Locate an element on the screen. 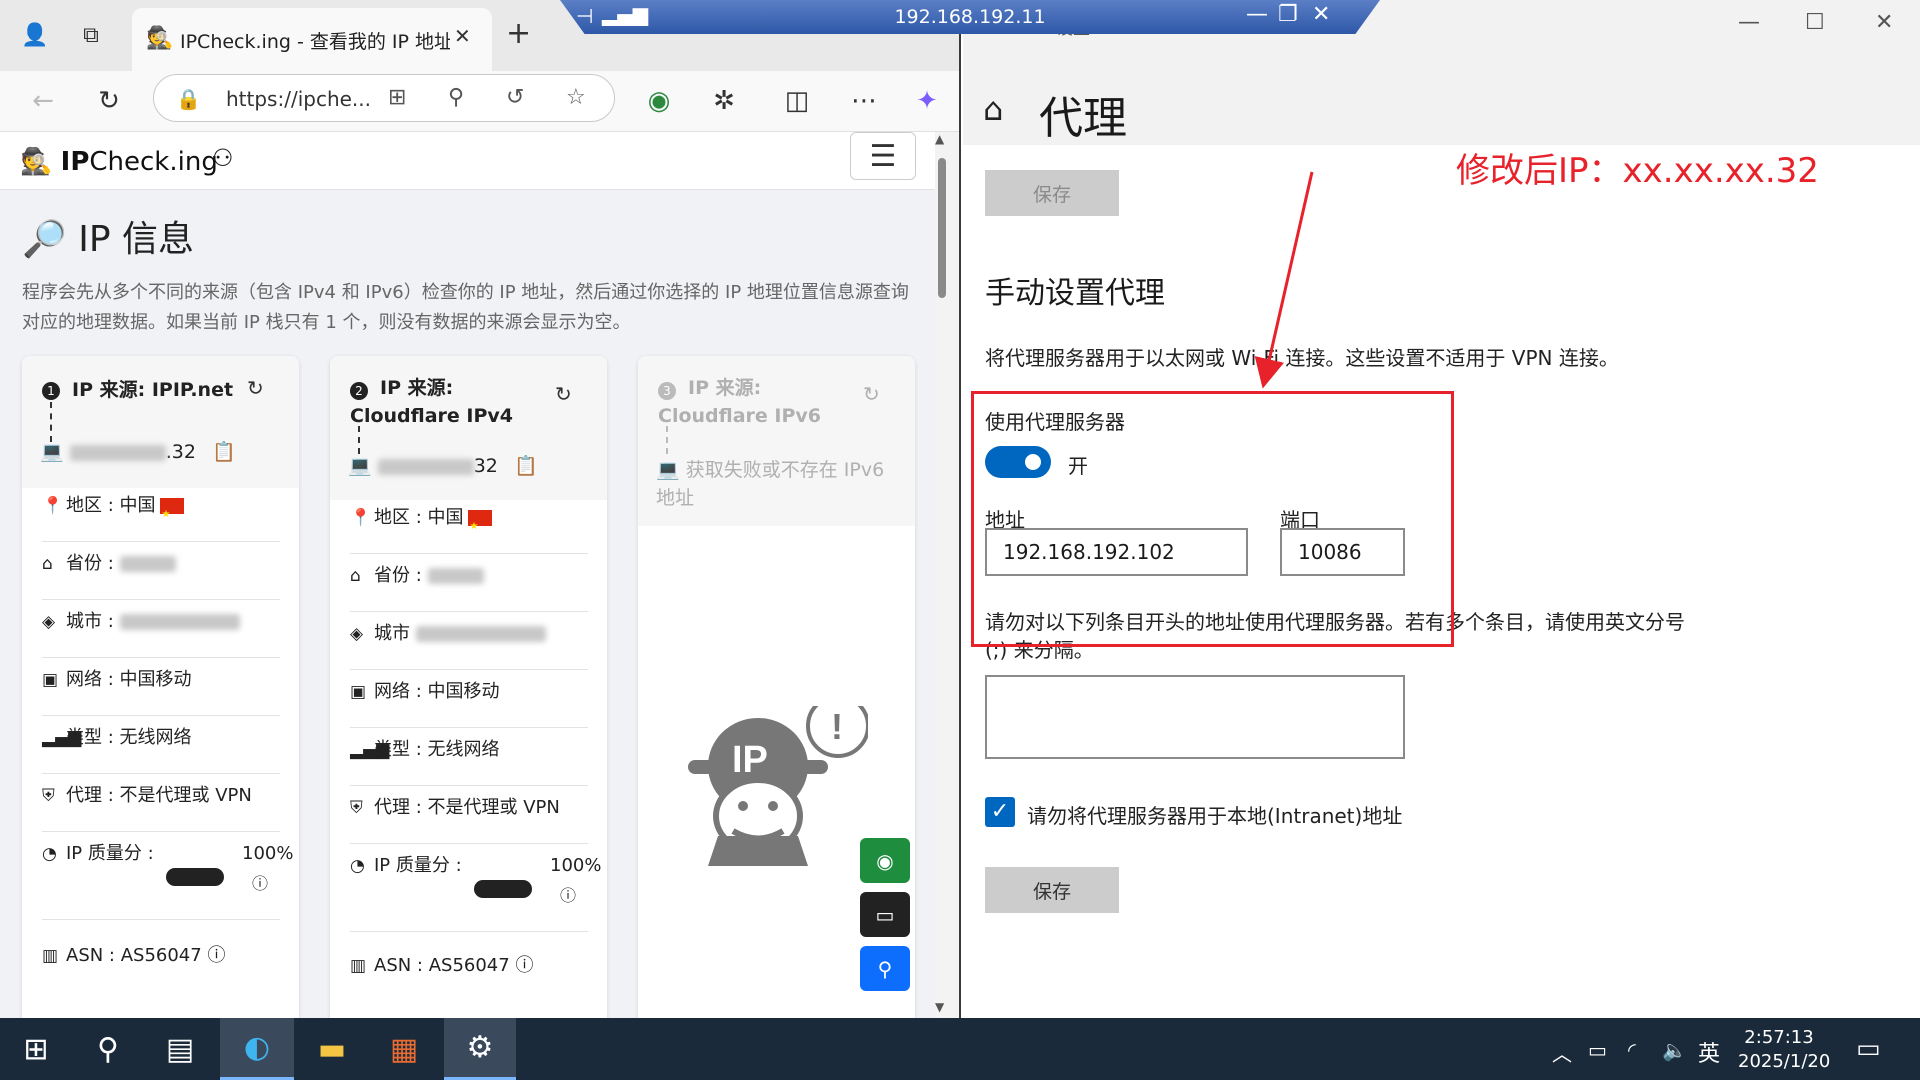  province-text: 省份 : is located at coordinates (90, 563).